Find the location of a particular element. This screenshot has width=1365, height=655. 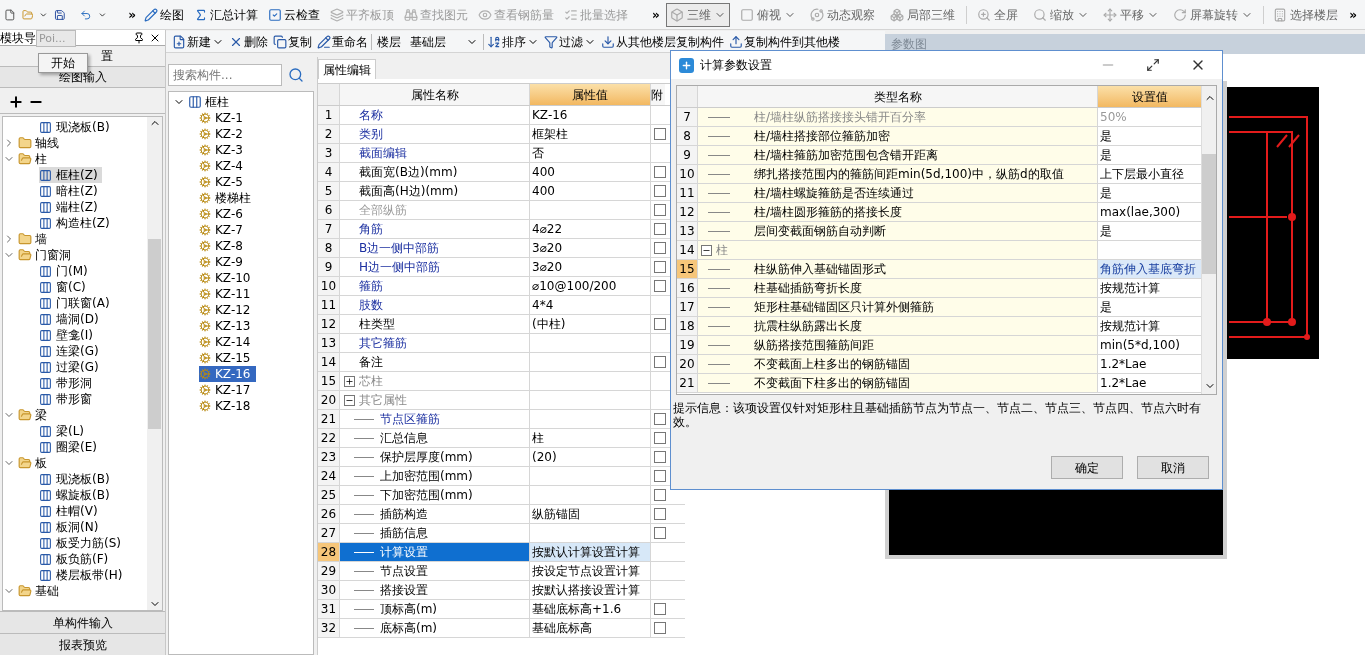

setting-name: 柱纵筋伸入基础锚固形式 is located at coordinates (898, 269).